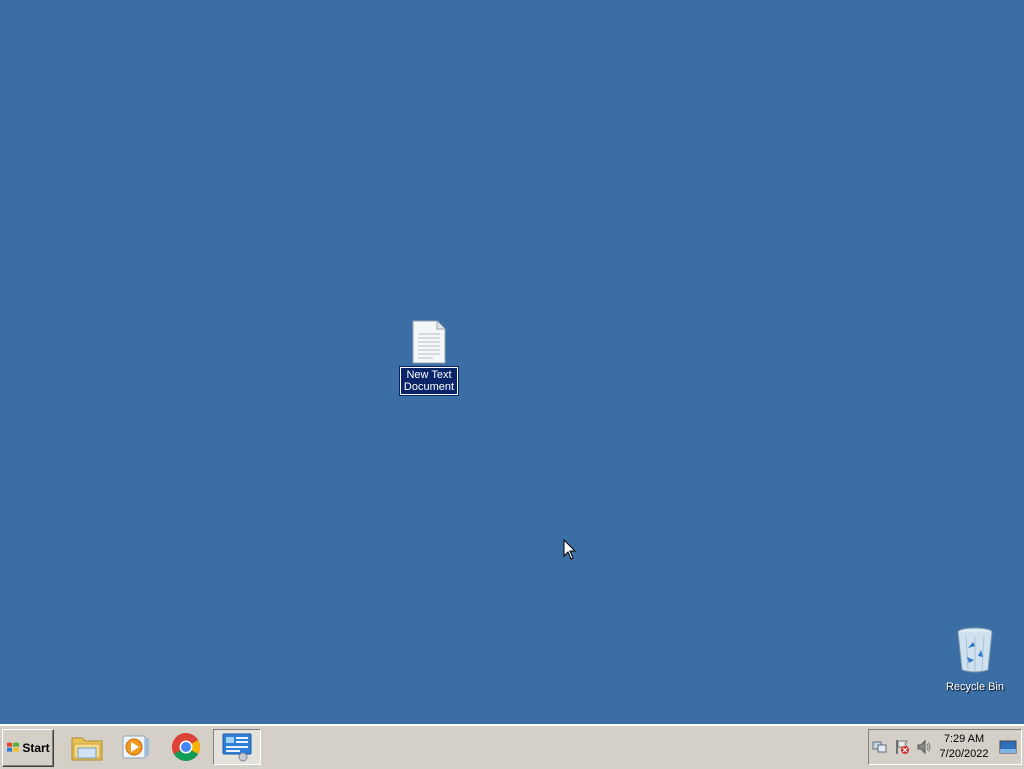 This screenshot has width=1024, height=769. What do you see at coordinates (512, 746) in the screenshot?
I see `taskbar: Start 7:29 AM 7/20/2022` at bounding box center [512, 746].